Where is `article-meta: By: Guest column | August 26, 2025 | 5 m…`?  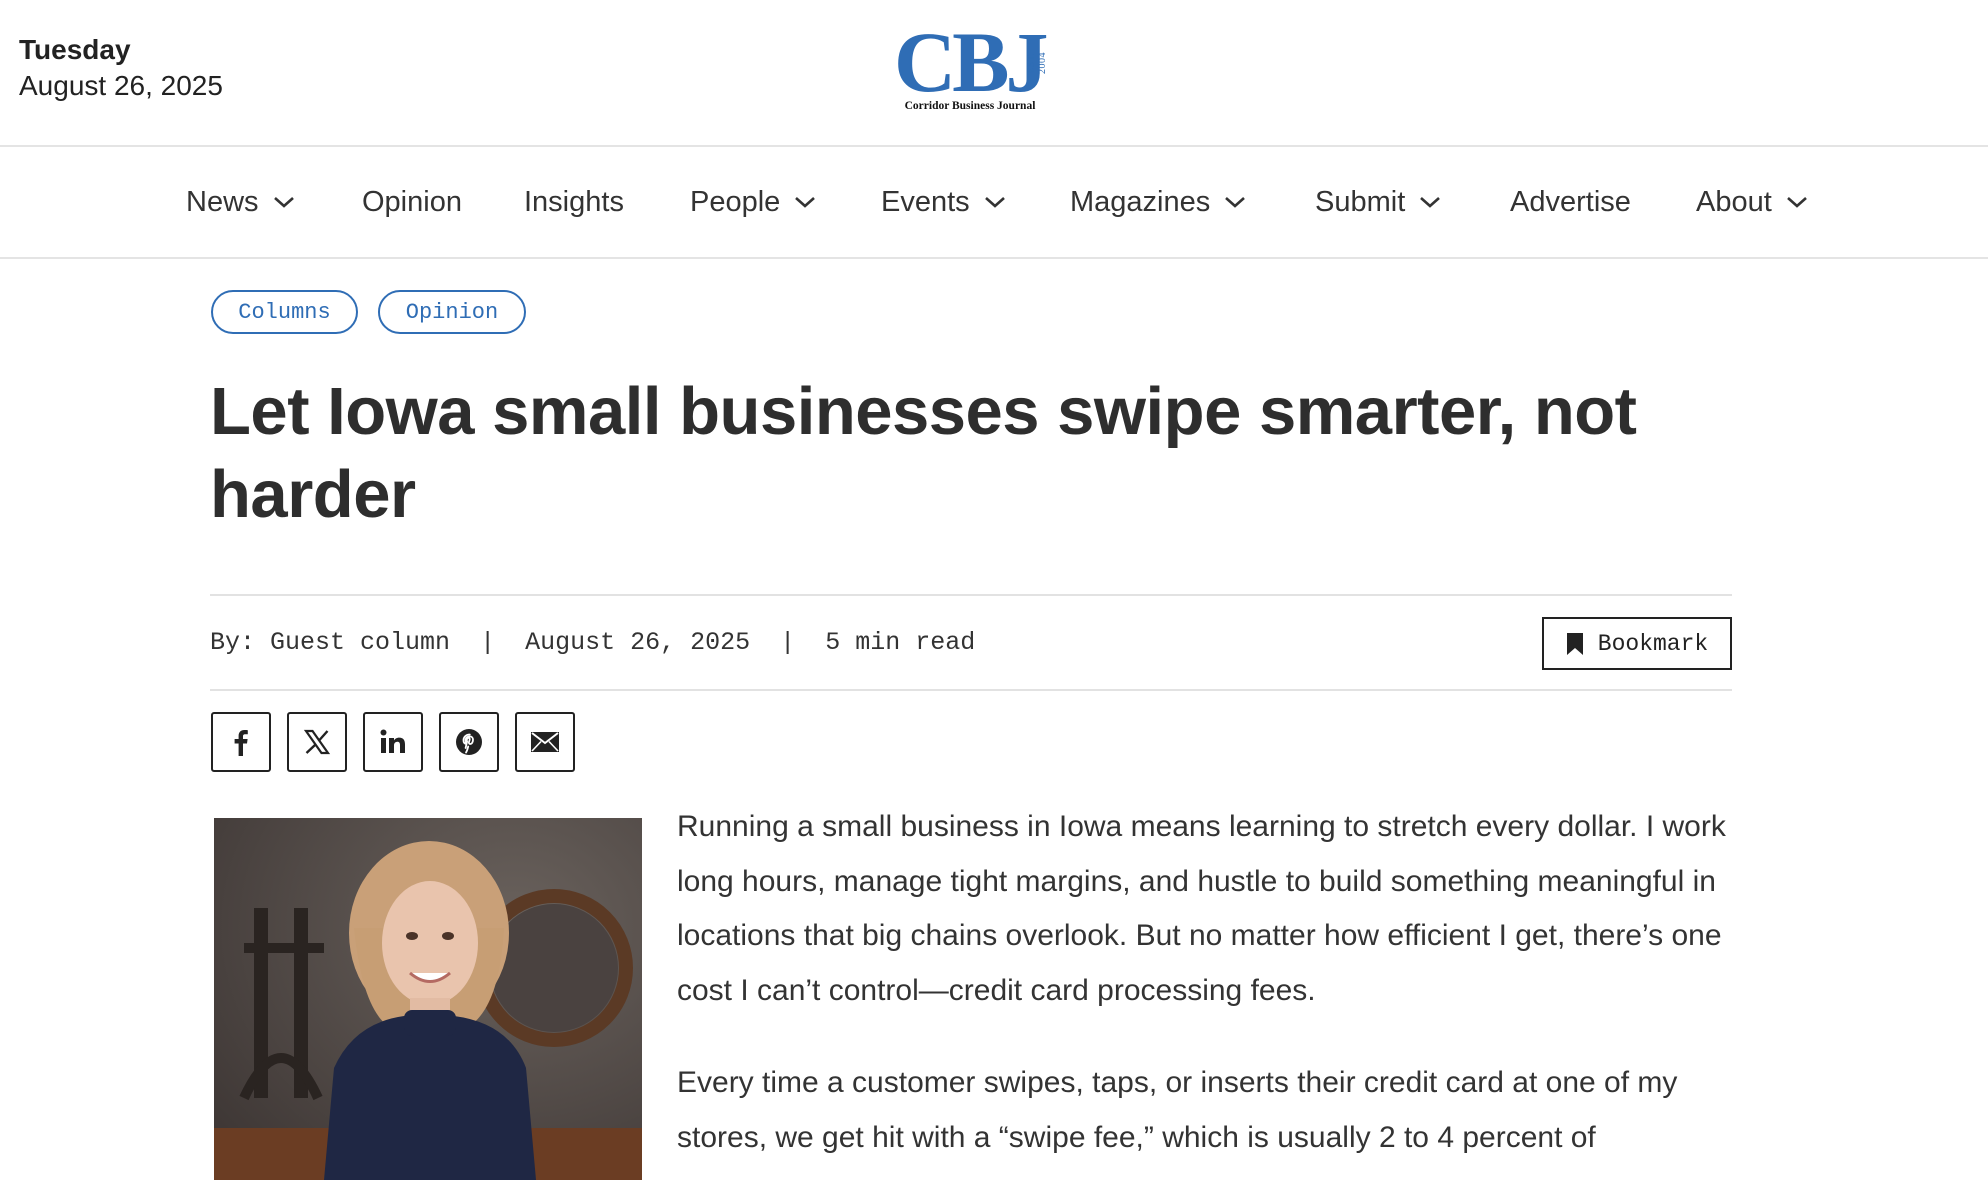 article-meta: By: Guest column | August 26, 2025 | 5 m… is located at coordinates (592, 642).